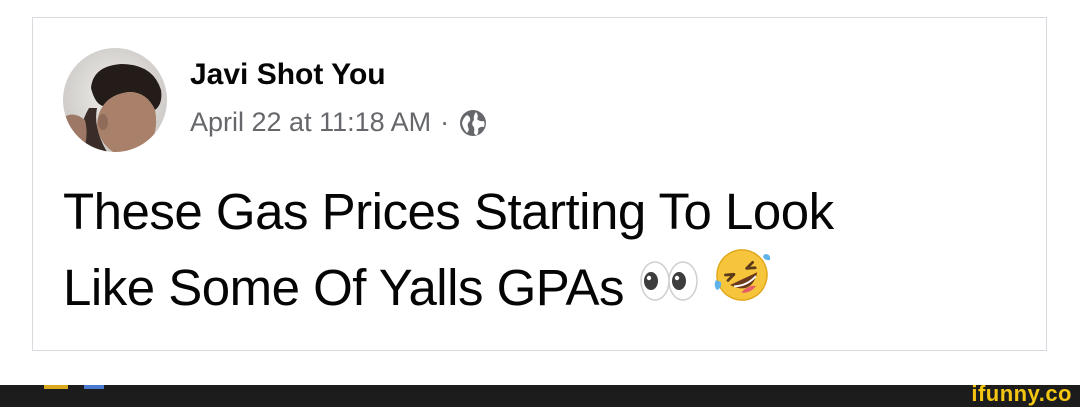 The width and height of the screenshot is (1080, 407). I want to click on post-text-line-2-text: Like Some Of Yalls GPAs, so click(344, 287).